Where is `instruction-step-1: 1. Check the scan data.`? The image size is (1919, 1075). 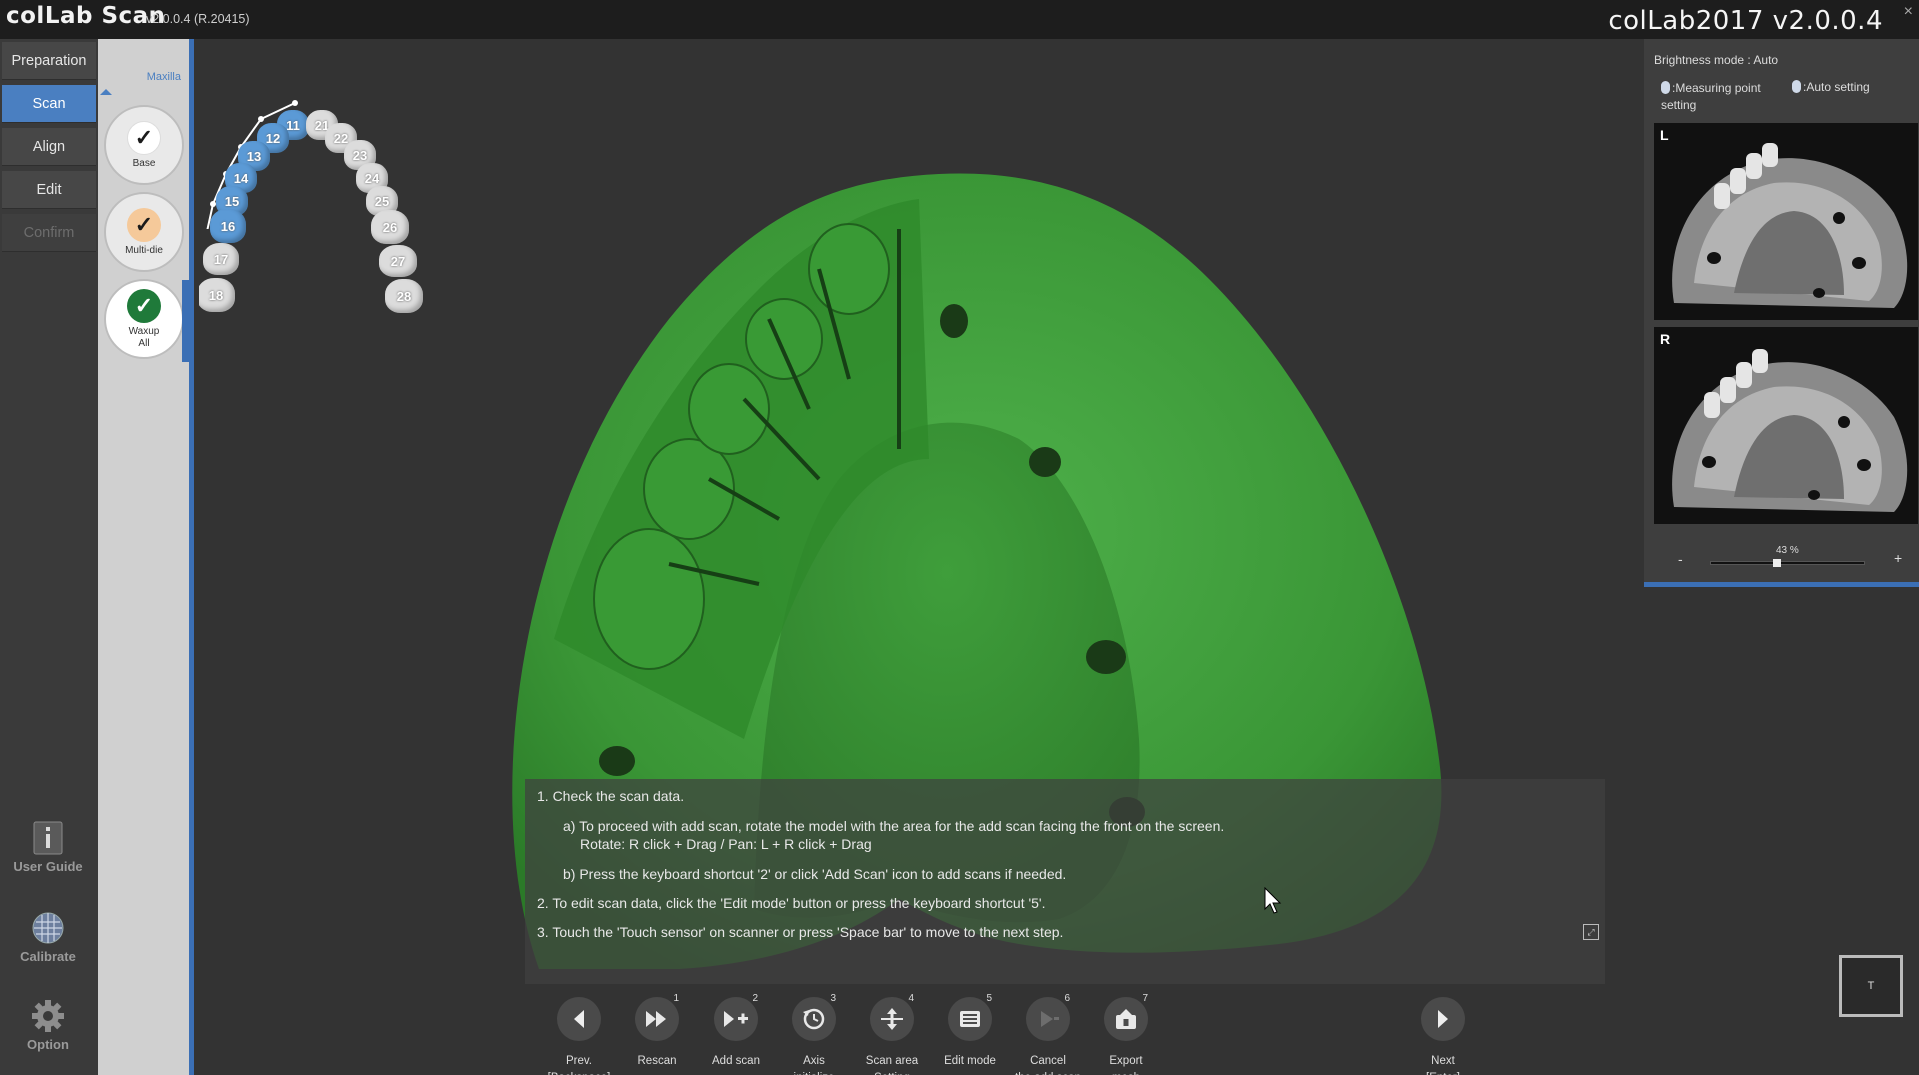 instruction-step-1: 1. Check the scan data. is located at coordinates (611, 796).